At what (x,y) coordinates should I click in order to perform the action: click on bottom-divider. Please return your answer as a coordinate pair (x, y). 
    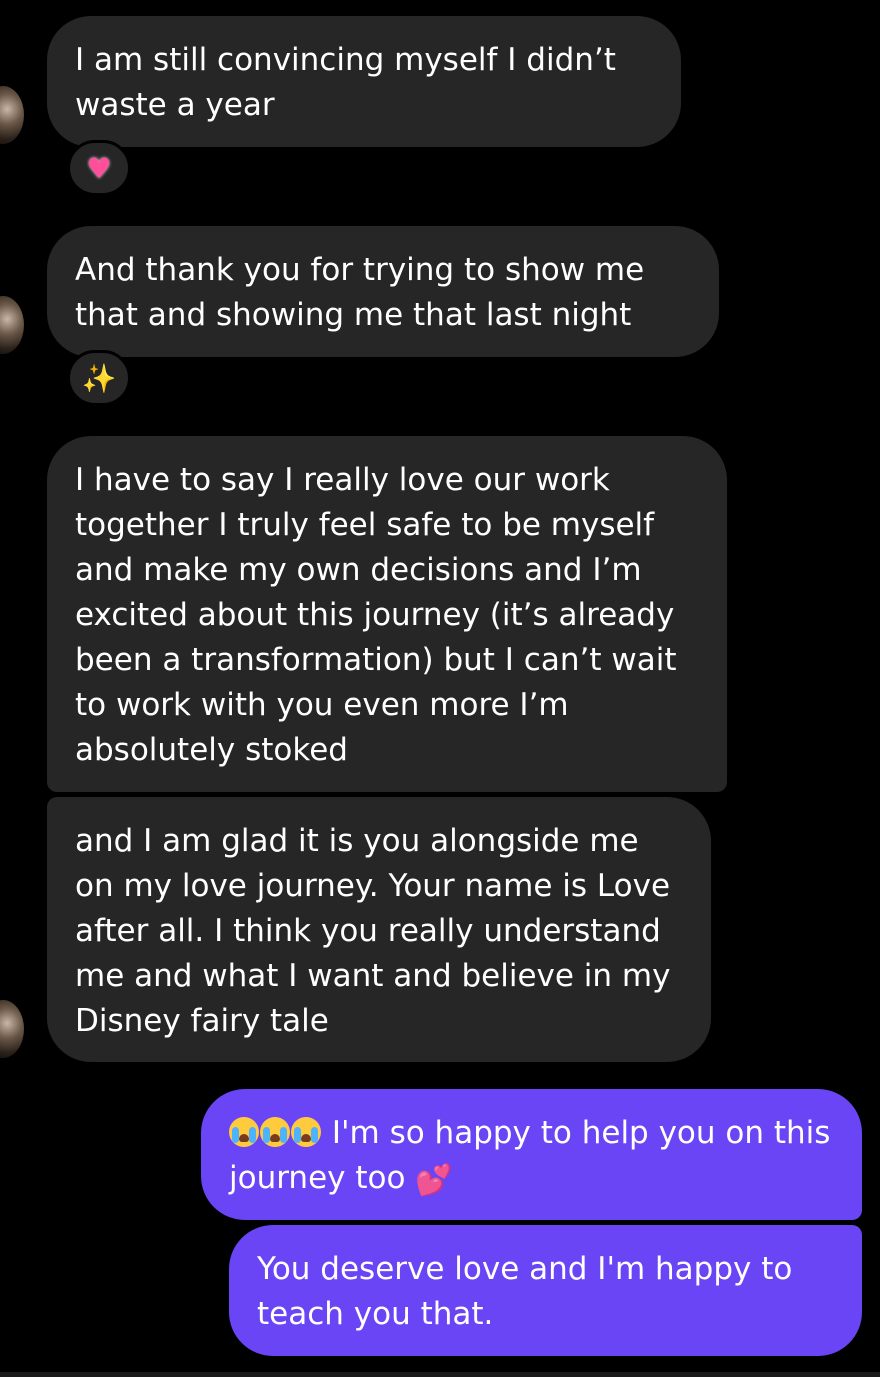
    Looking at the image, I should click on (440, 1374).